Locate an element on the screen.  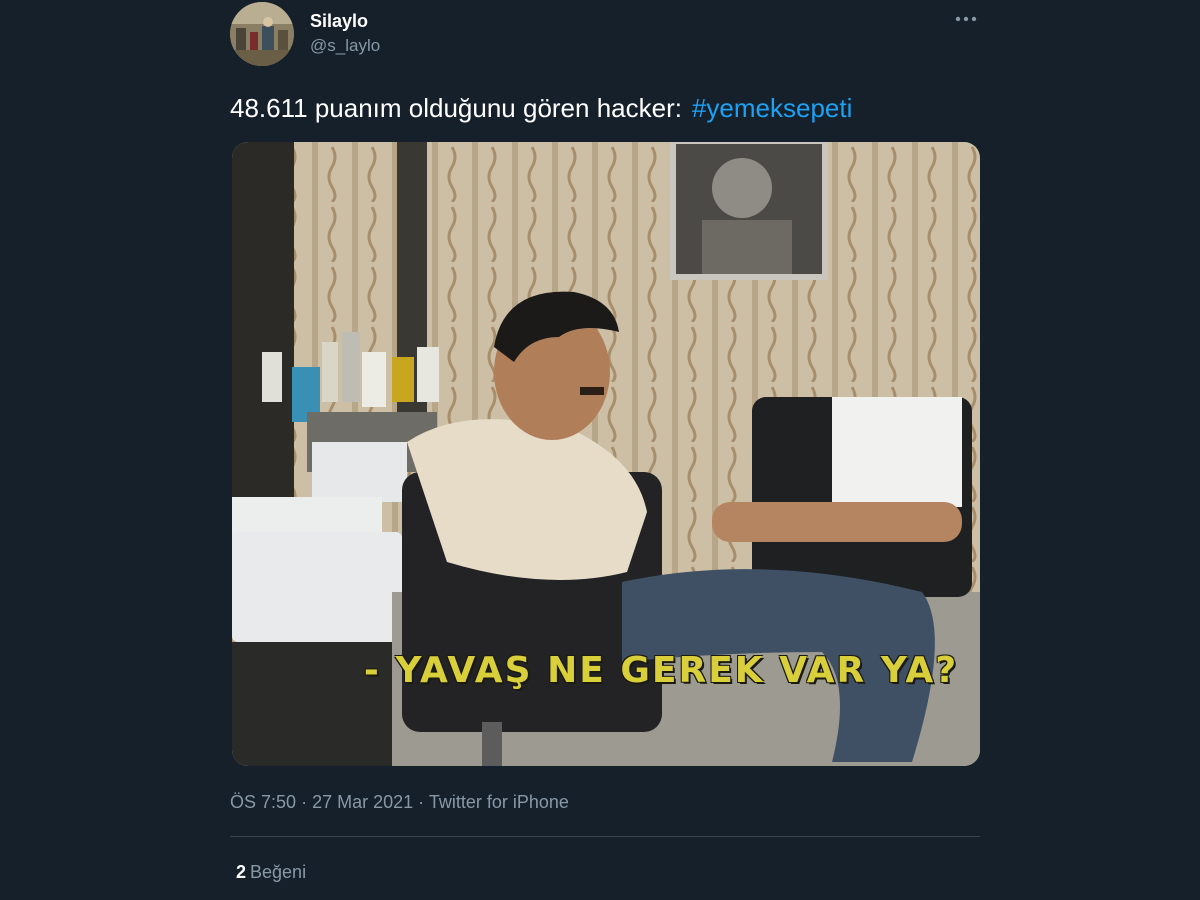
author-handle: @s_laylo is located at coordinates (345, 46).